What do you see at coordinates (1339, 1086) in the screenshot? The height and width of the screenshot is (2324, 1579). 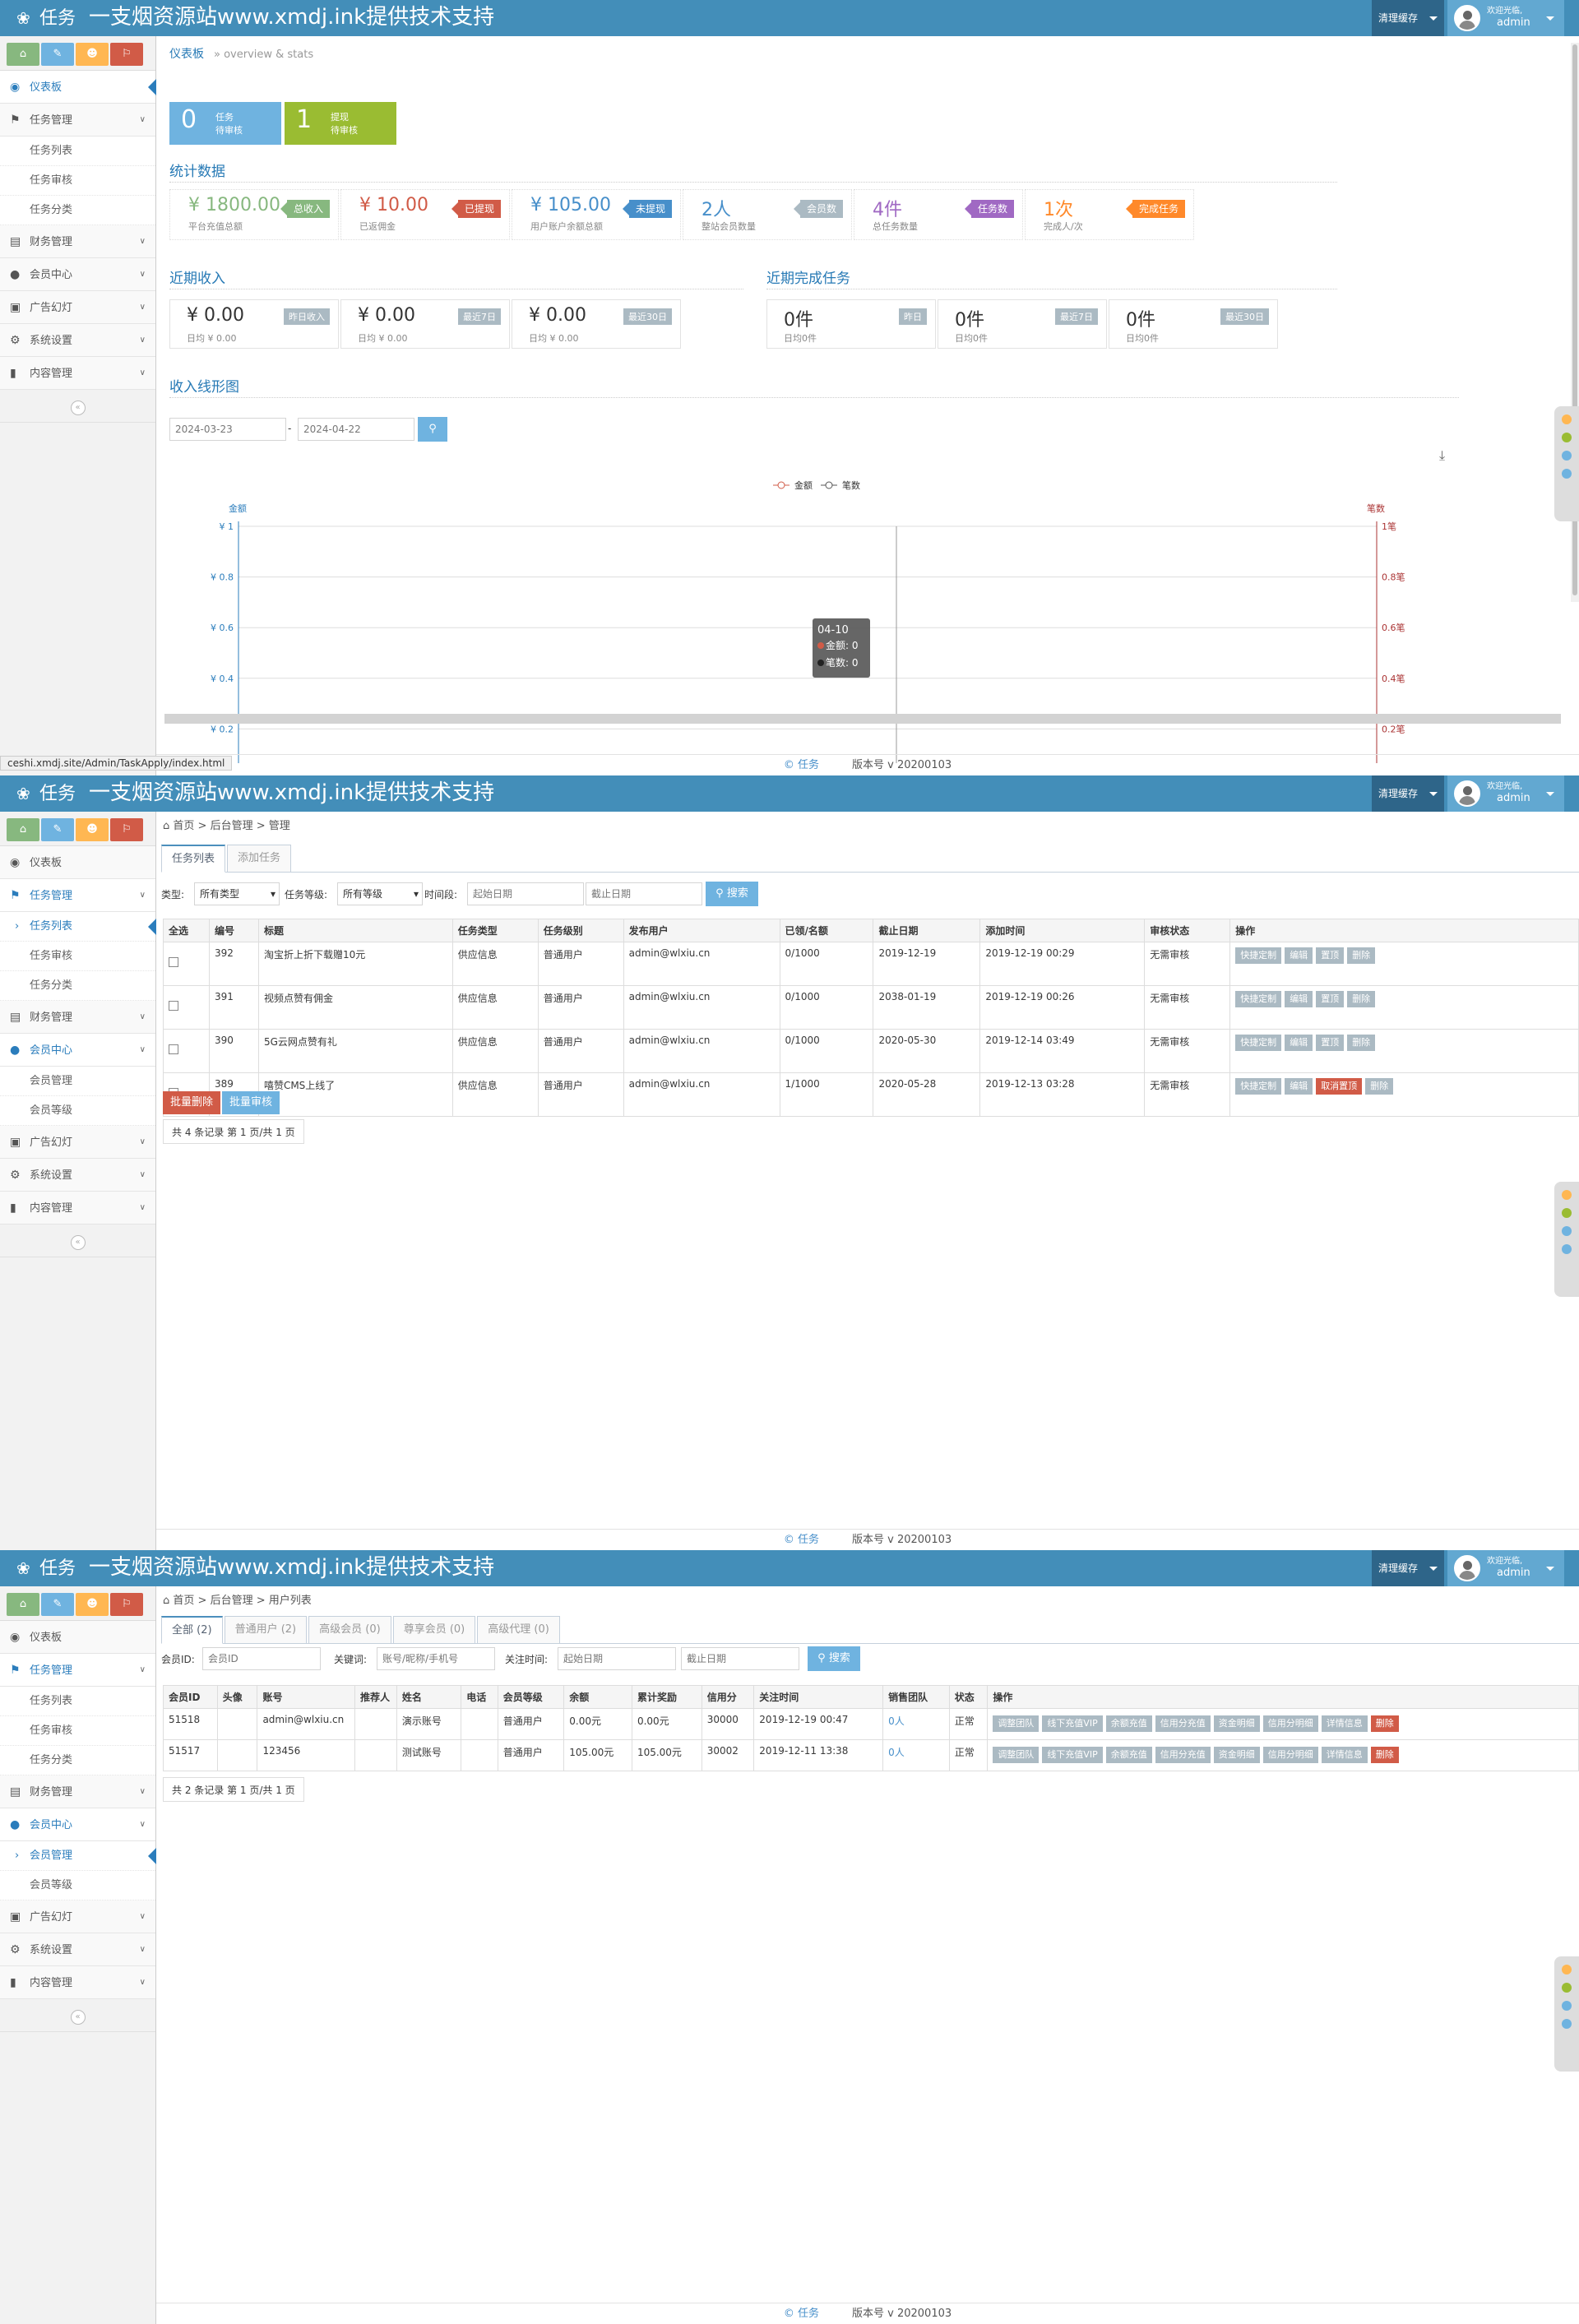 I see `unpin-button: 取消置顶` at bounding box center [1339, 1086].